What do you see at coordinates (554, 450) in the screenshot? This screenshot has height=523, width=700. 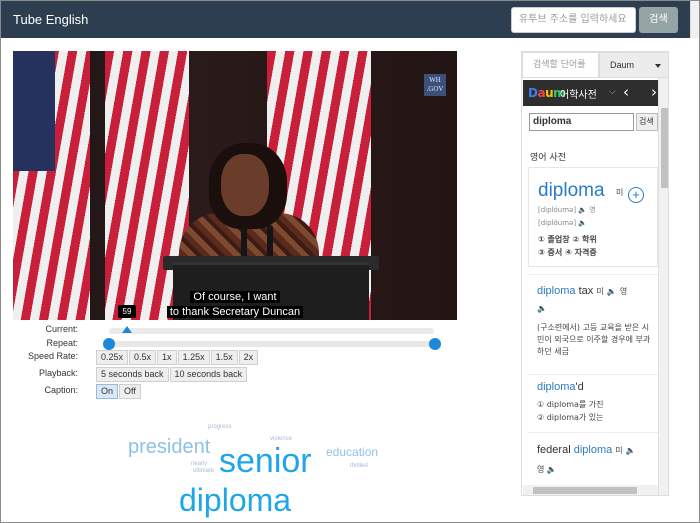 I see `entry-4-prefix: federal` at bounding box center [554, 450].